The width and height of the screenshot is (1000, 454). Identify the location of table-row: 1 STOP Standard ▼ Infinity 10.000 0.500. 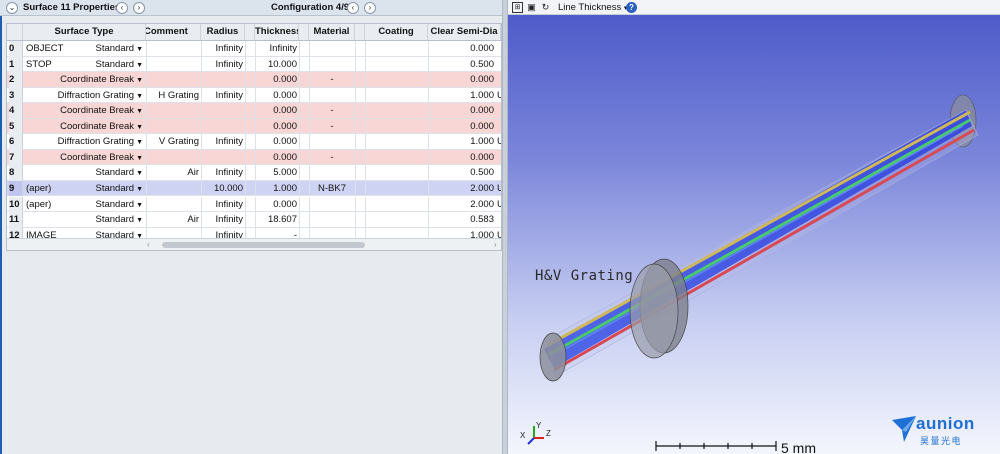
(254, 64).